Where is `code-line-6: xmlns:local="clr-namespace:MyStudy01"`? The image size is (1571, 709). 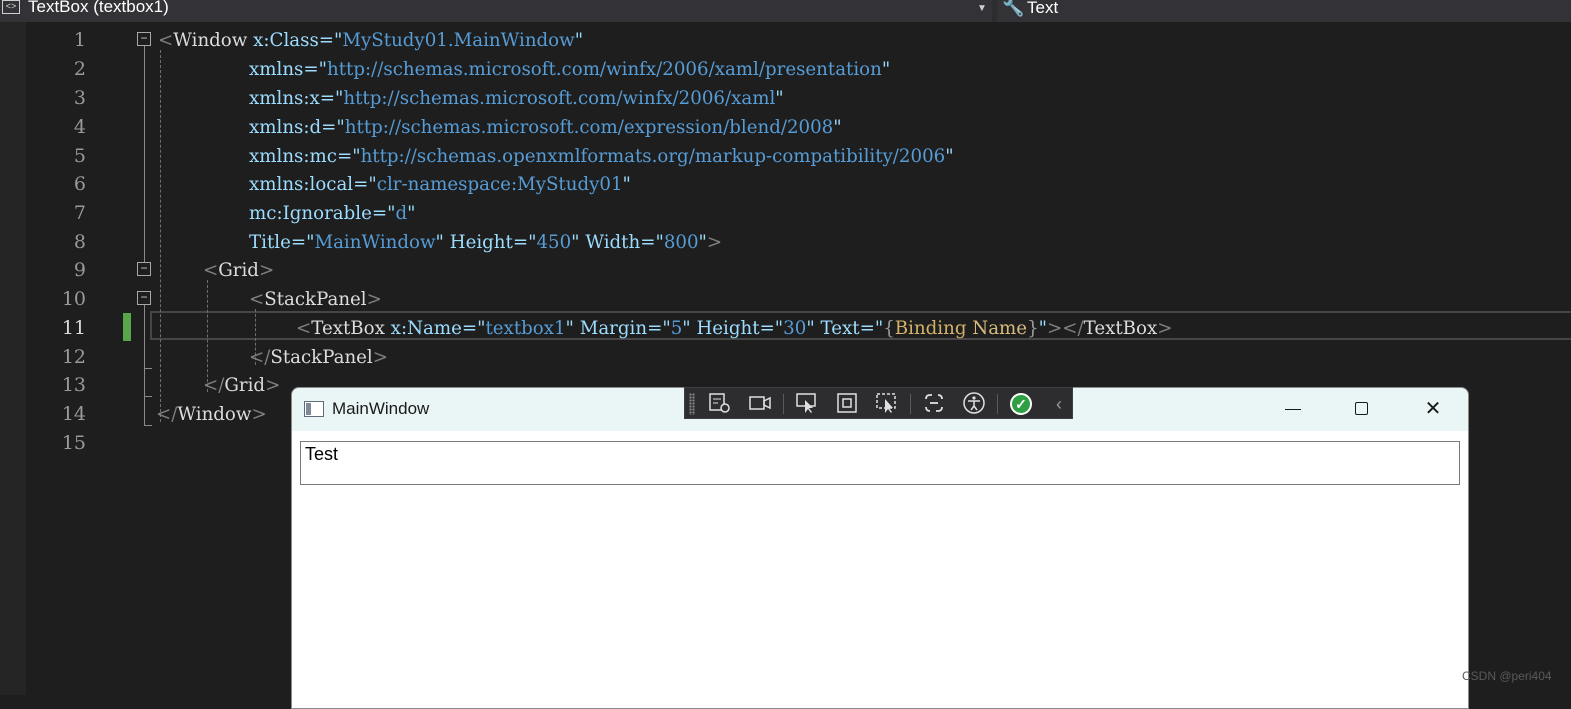 code-line-6: xmlns:local="clr-namespace:MyStudy01" is located at coordinates (440, 184).